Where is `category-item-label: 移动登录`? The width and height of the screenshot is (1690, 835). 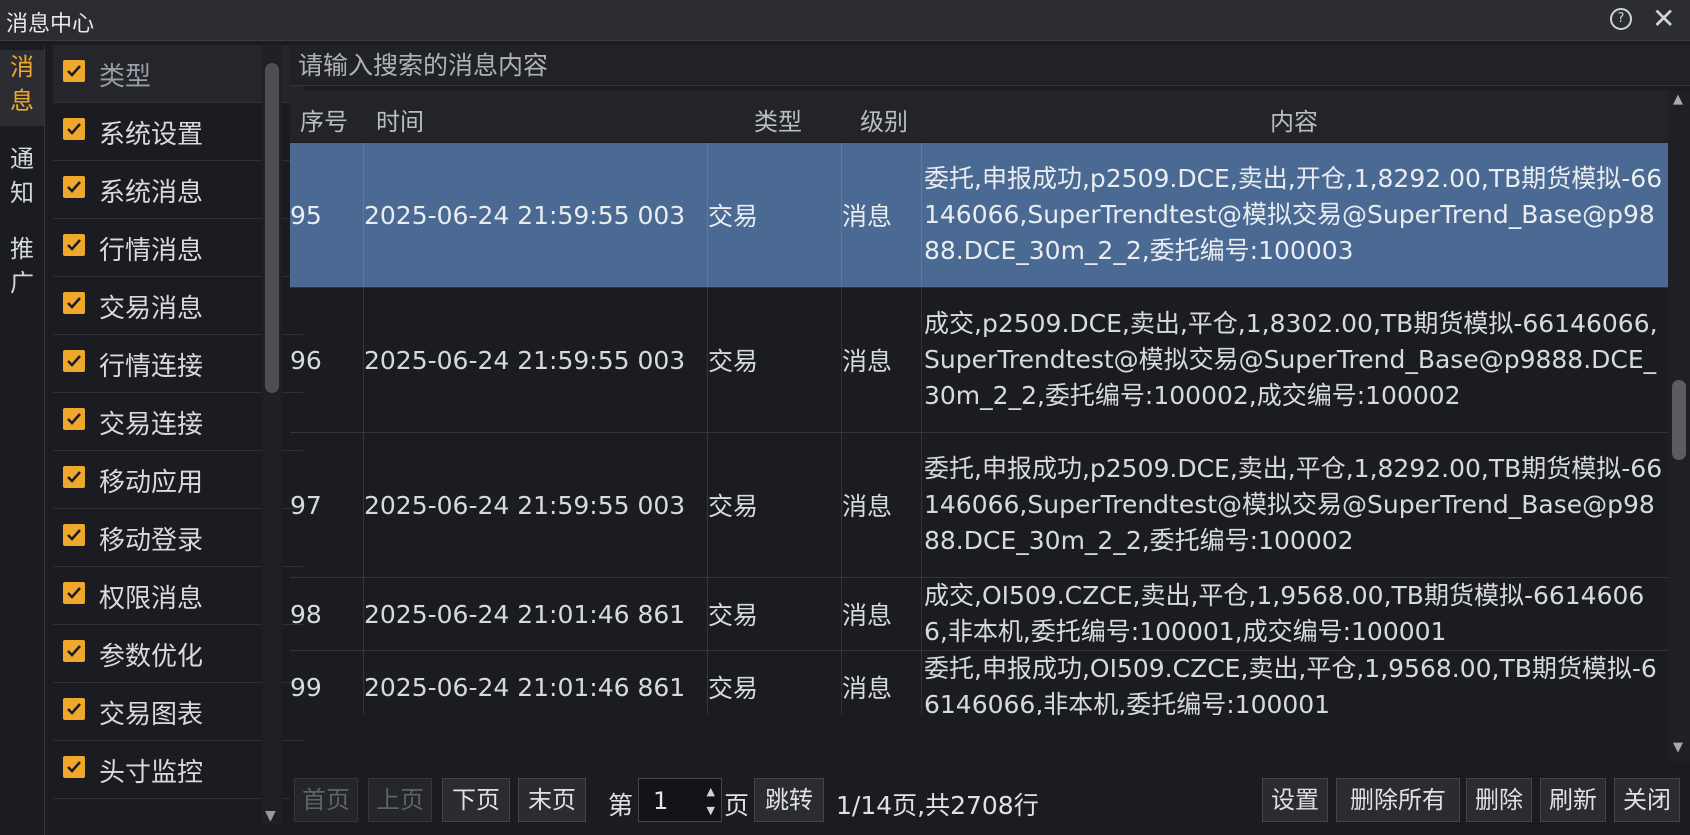
category-item-label: 移动登录 is located at coordinates (151, 541).